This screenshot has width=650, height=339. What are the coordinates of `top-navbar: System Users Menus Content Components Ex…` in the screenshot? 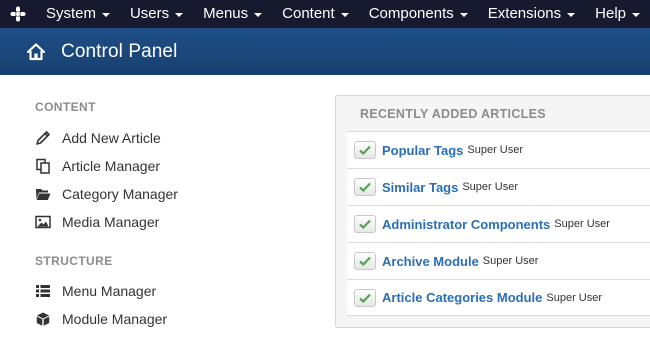 It's located at (325, 14).